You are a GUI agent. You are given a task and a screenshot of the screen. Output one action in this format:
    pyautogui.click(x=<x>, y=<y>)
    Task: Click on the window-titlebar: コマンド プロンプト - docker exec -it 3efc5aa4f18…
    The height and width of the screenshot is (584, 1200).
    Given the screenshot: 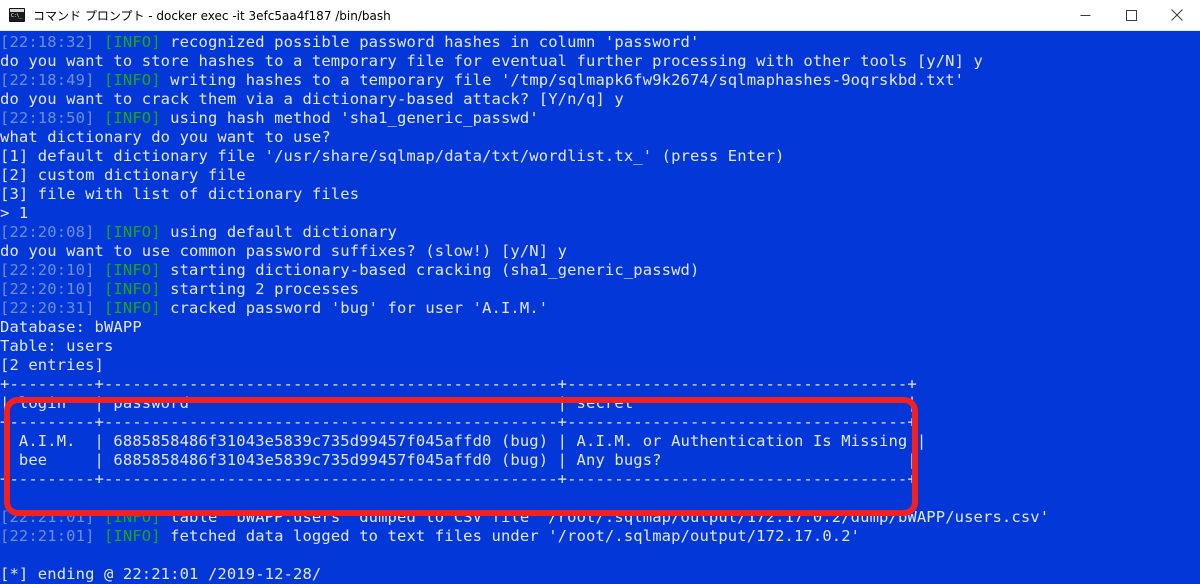 What is the action you would take?
    pyautogui.click(x=600, y=15)
    